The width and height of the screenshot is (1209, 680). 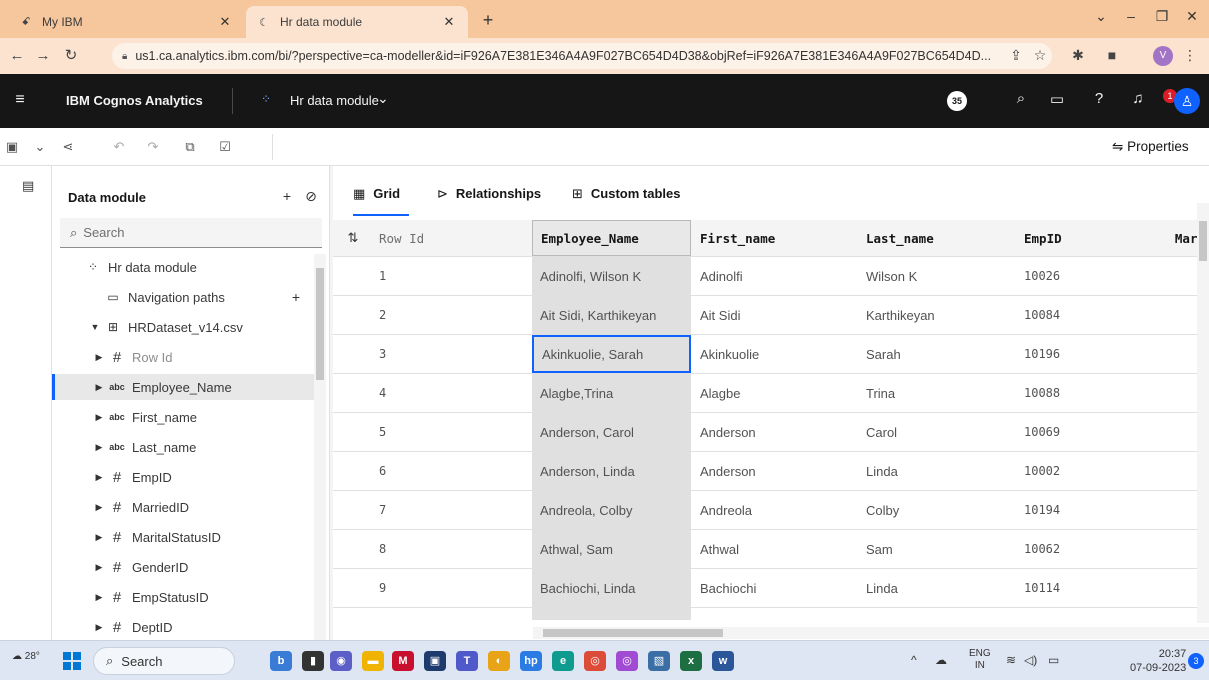 What do you see at coordinates (1190, 55) in the screenshot?
I see `more-icon: ⋮` at bounding box center [1190, 55].